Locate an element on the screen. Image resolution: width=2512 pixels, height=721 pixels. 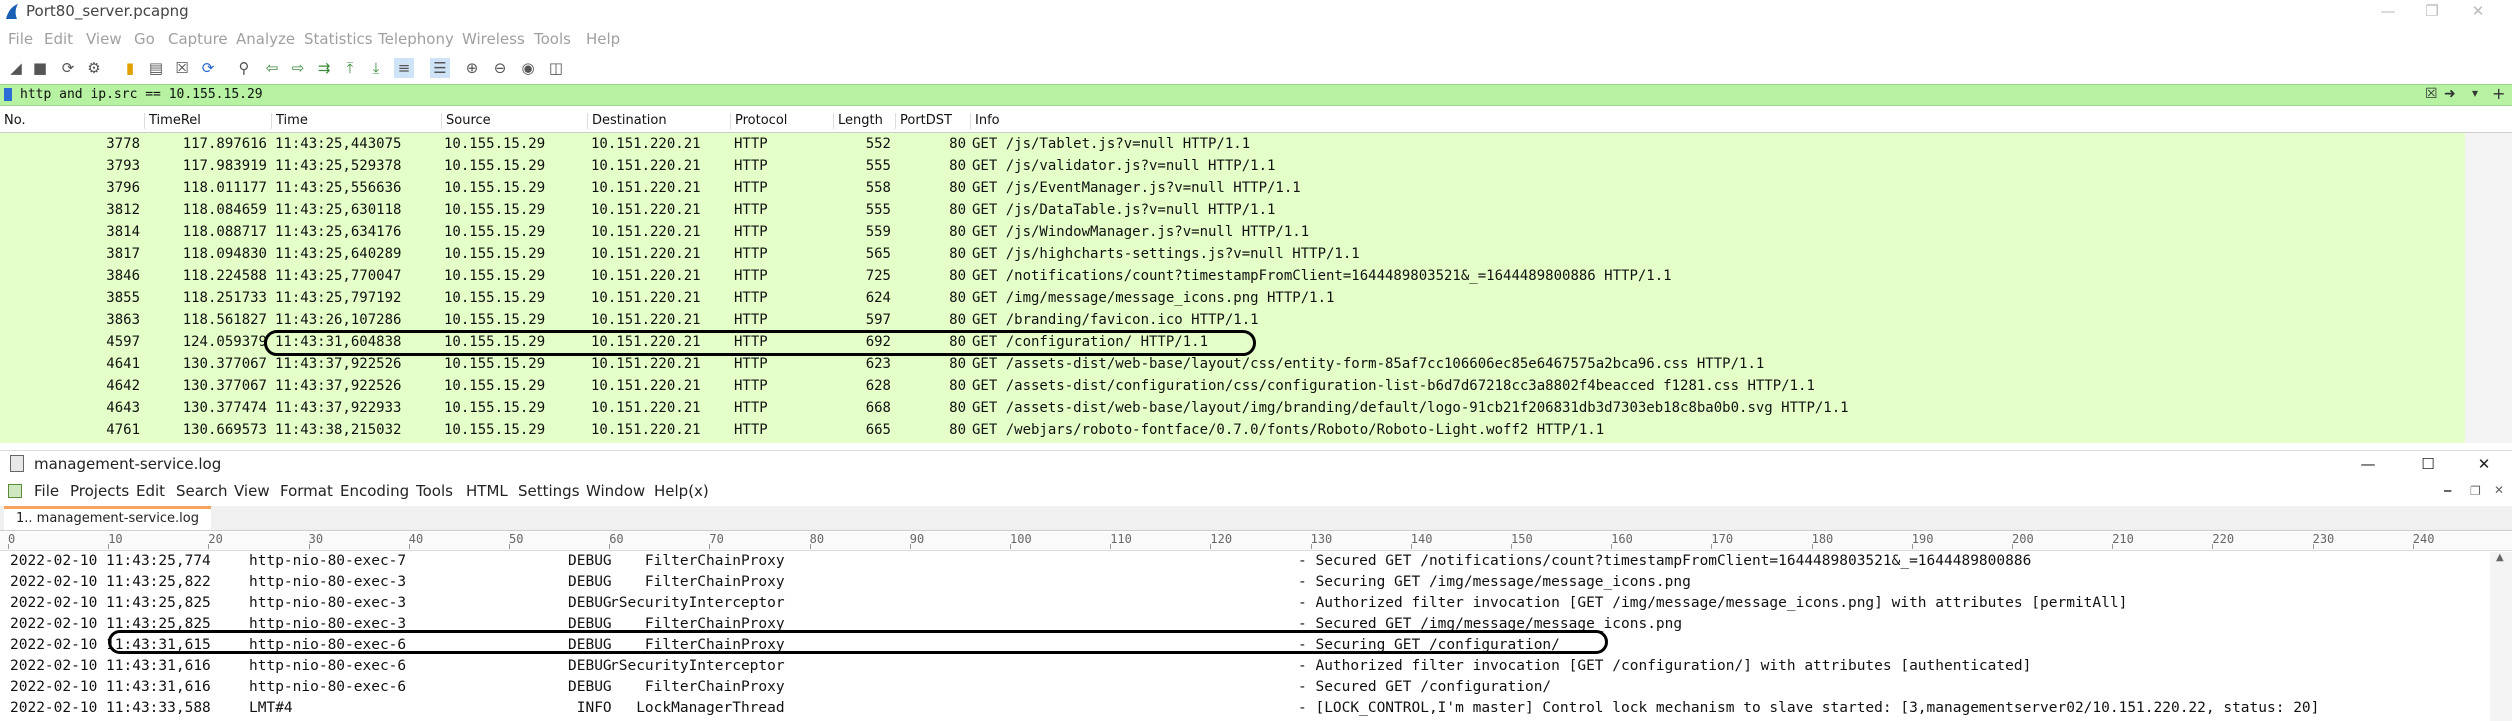
np-menu-view: View is located at coordinates (252, 491).